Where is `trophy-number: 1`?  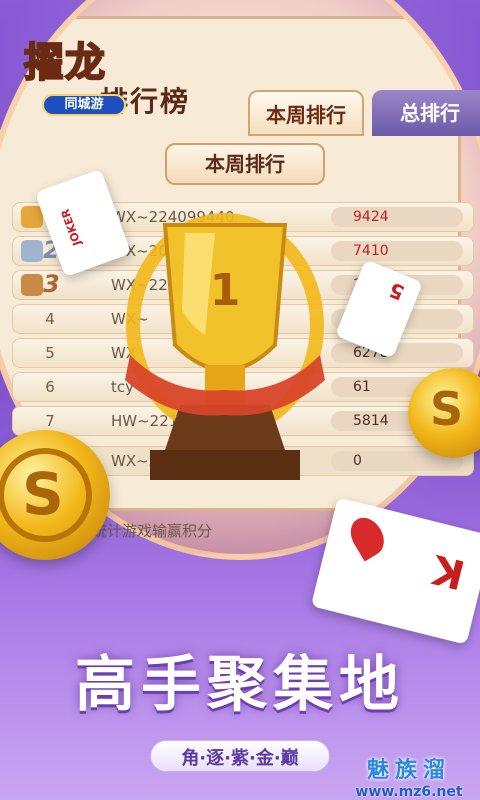
trophy-number: 1 is located at coordinates (225, 290).